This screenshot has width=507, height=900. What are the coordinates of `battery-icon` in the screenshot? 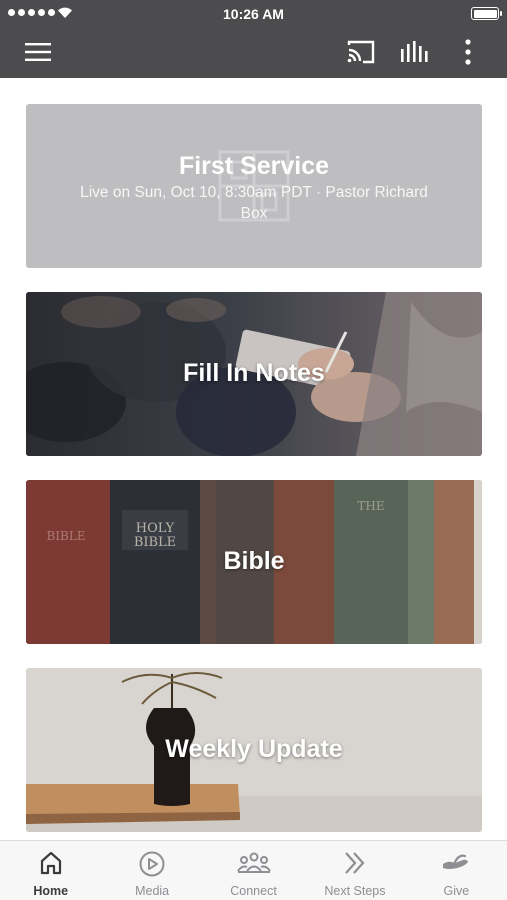 It's located at (486, 13).